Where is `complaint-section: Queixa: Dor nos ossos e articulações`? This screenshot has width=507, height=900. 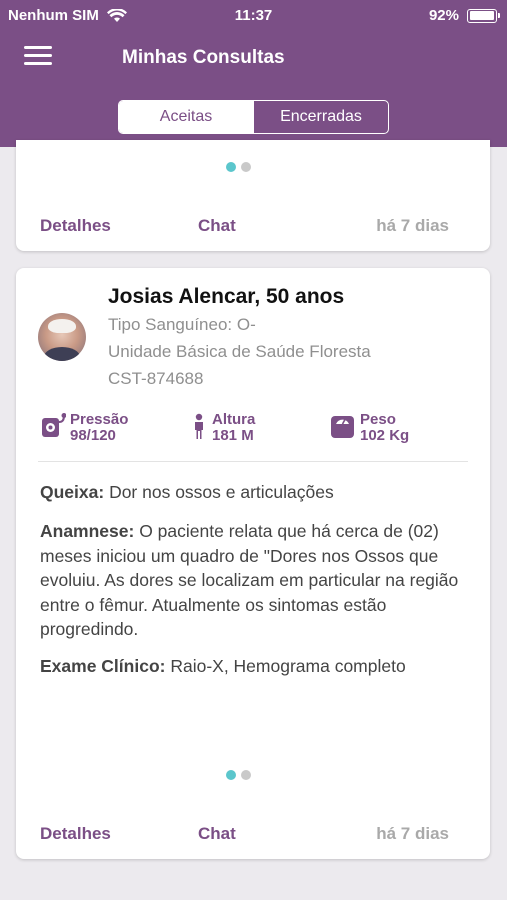
complaint-section: Queixa: Dor nos ossos e articulações is located at coordinates (255, 492).